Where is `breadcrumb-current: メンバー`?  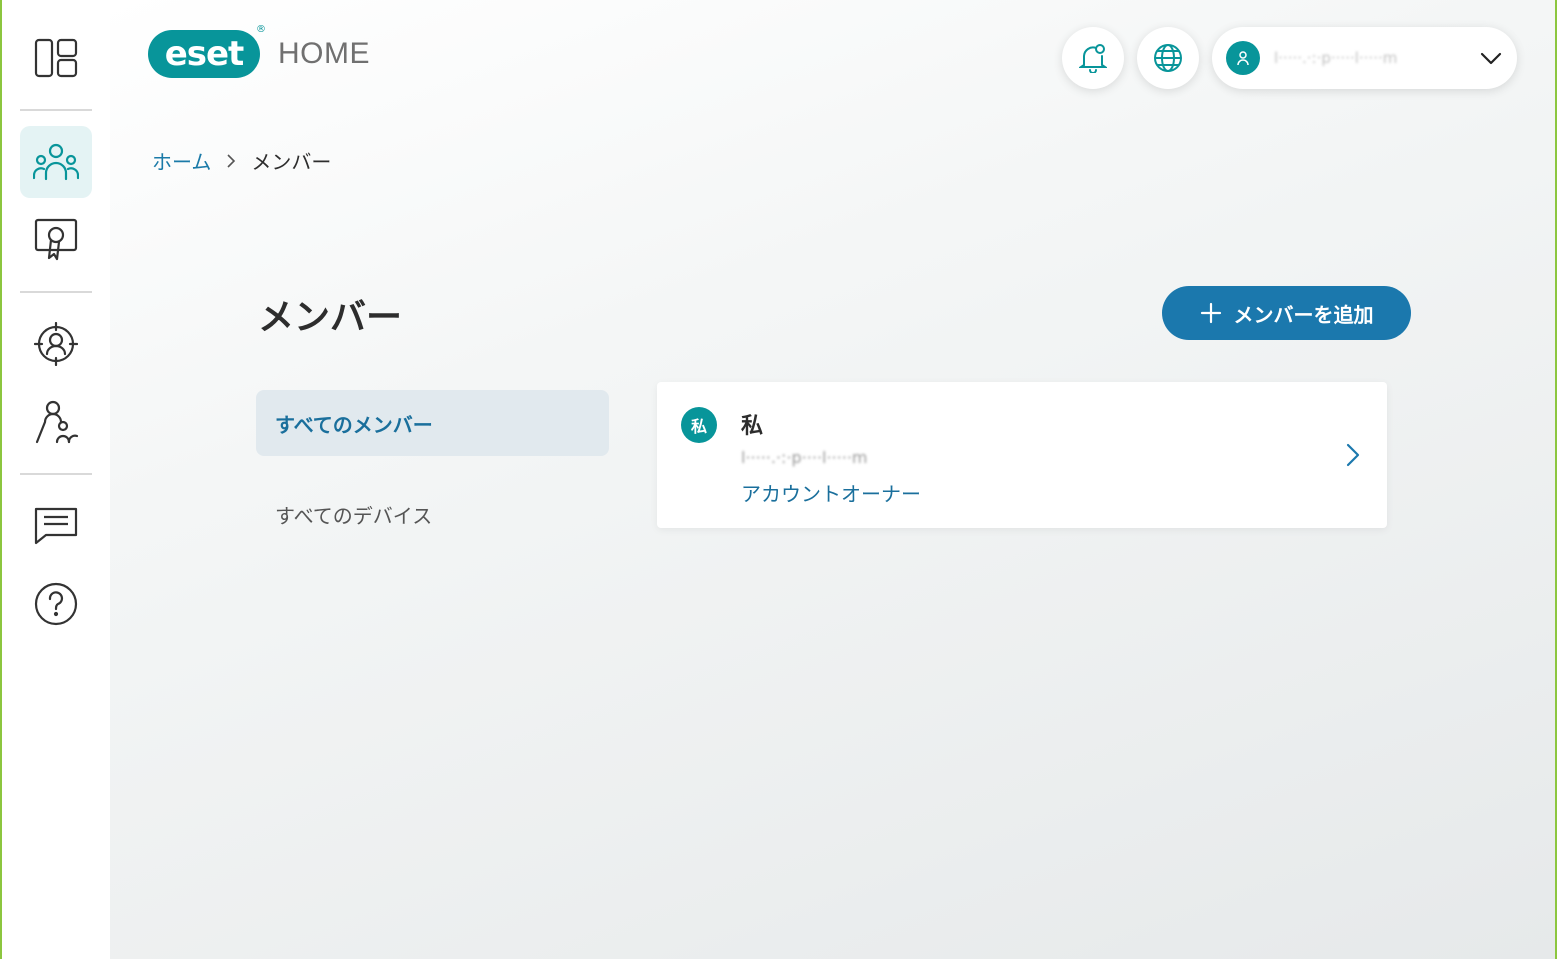 breadcrumb-current: メンバー is located at coordinates (291, 162).